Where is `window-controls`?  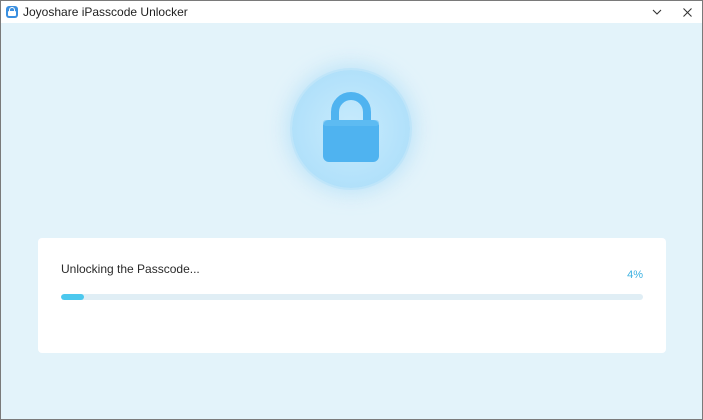
window-controls is located at coordinates (672, 12).